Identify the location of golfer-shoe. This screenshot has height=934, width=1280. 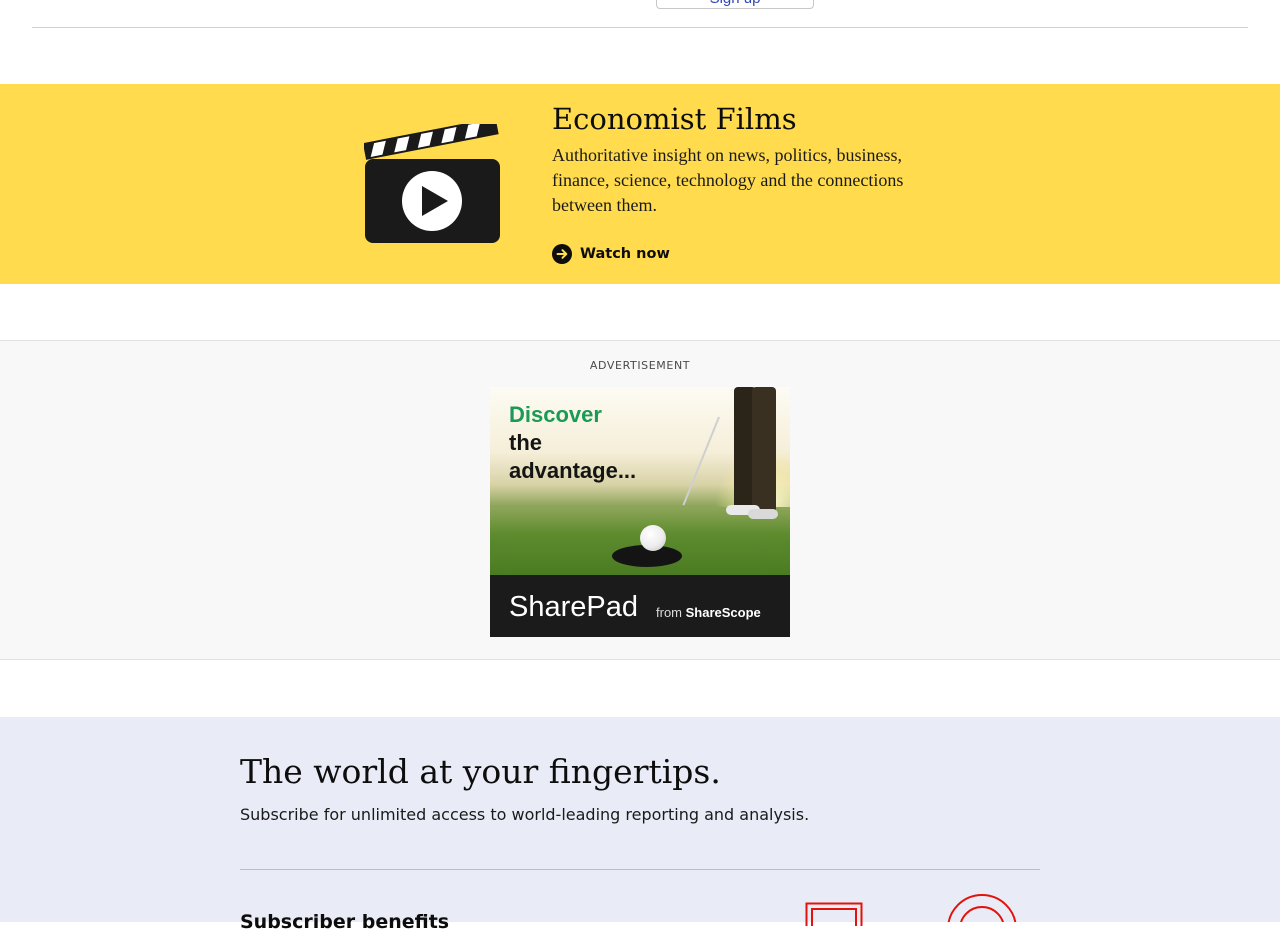
(763, 514).